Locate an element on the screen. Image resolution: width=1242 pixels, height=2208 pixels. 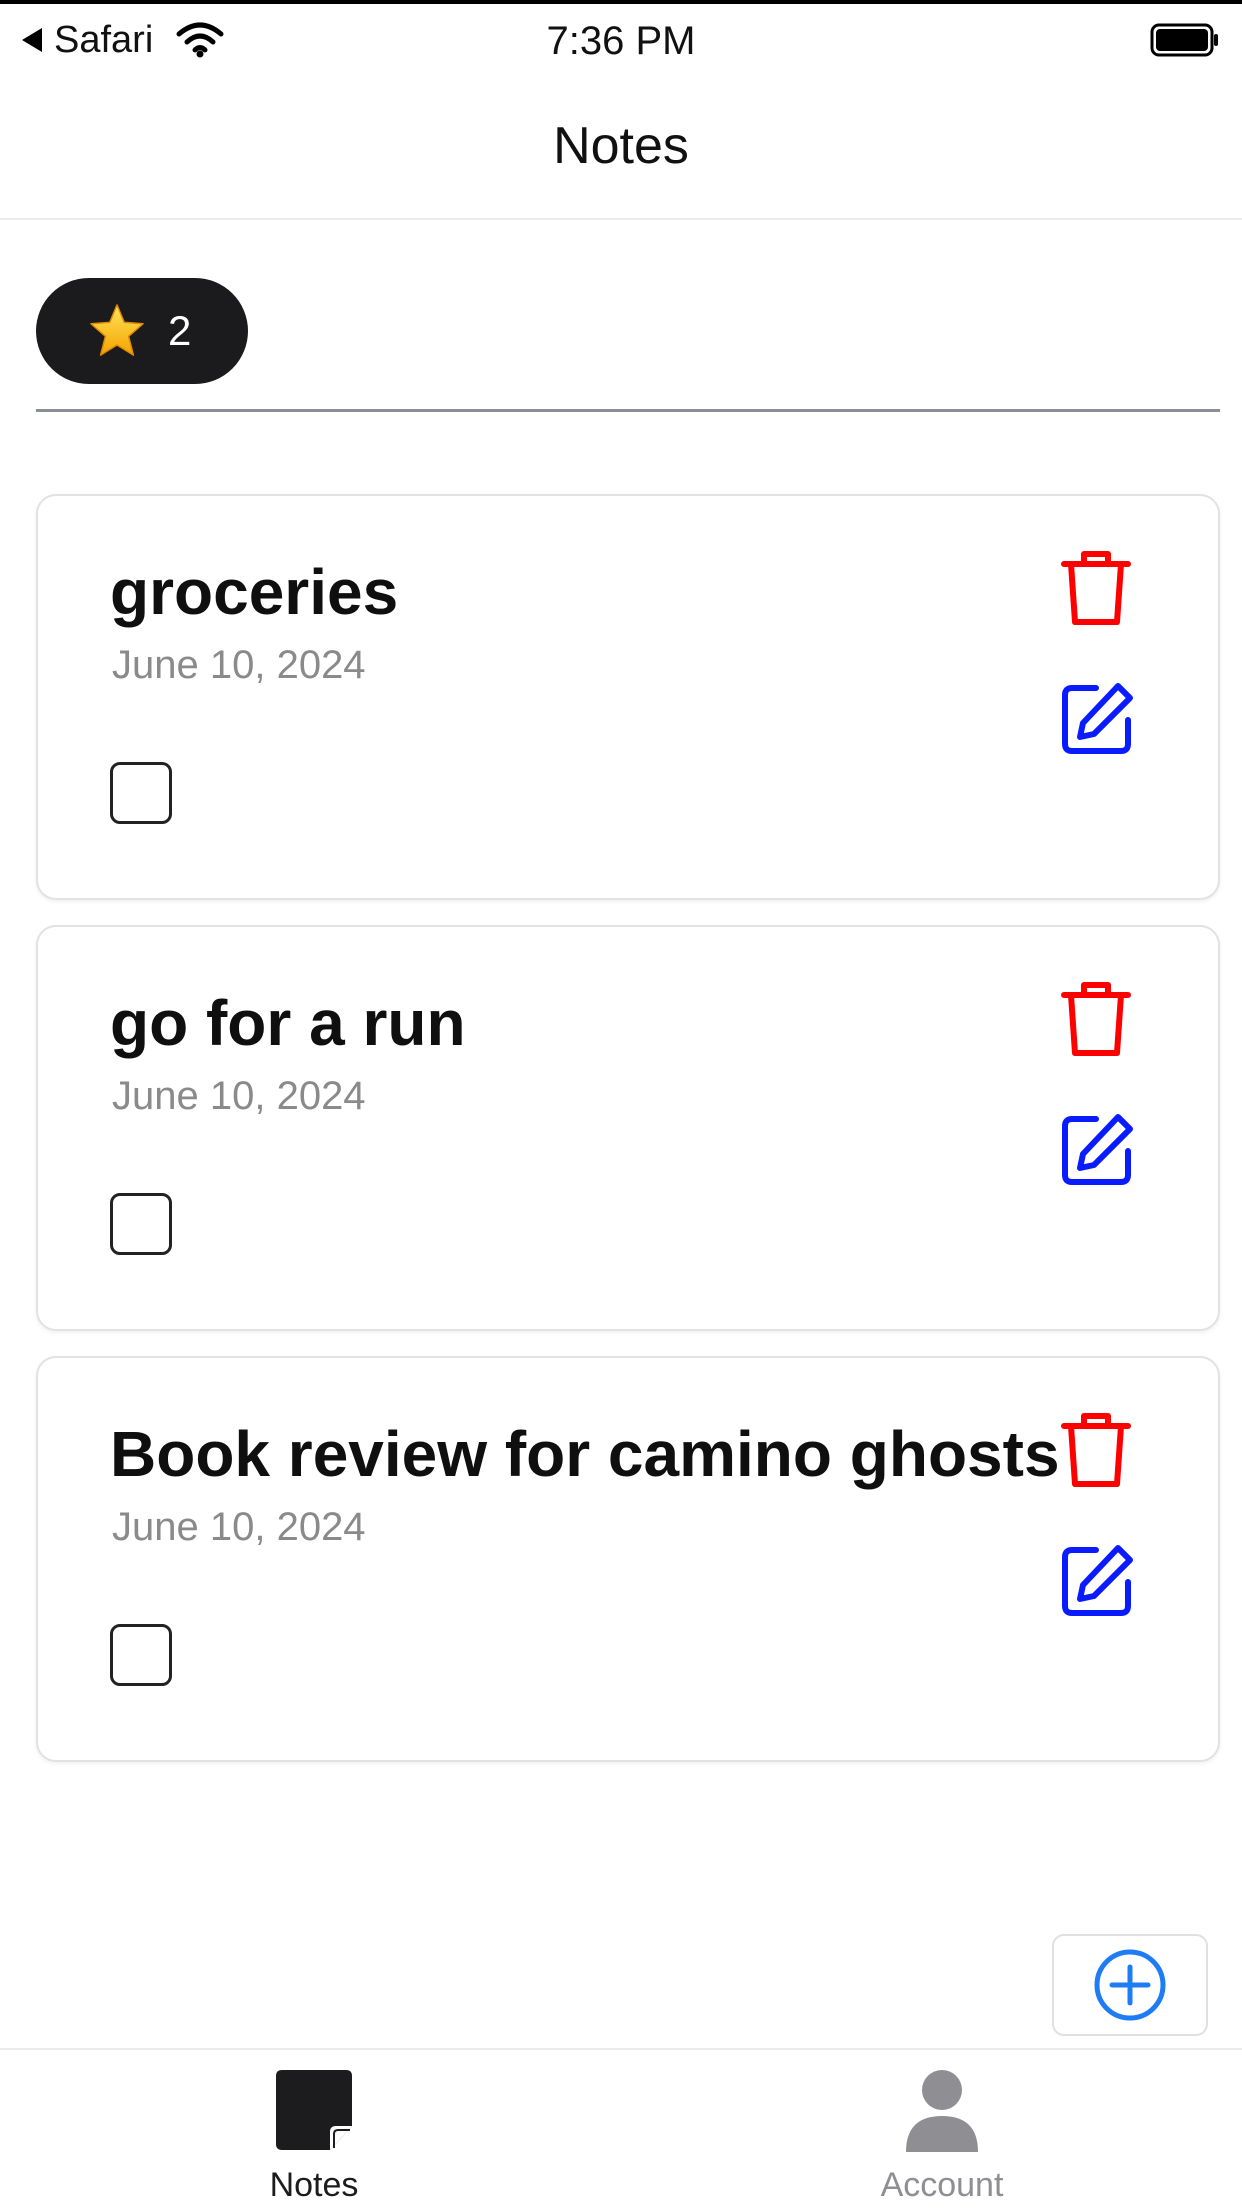
tab-notes: Notes is located at coordinates (314, 2138).